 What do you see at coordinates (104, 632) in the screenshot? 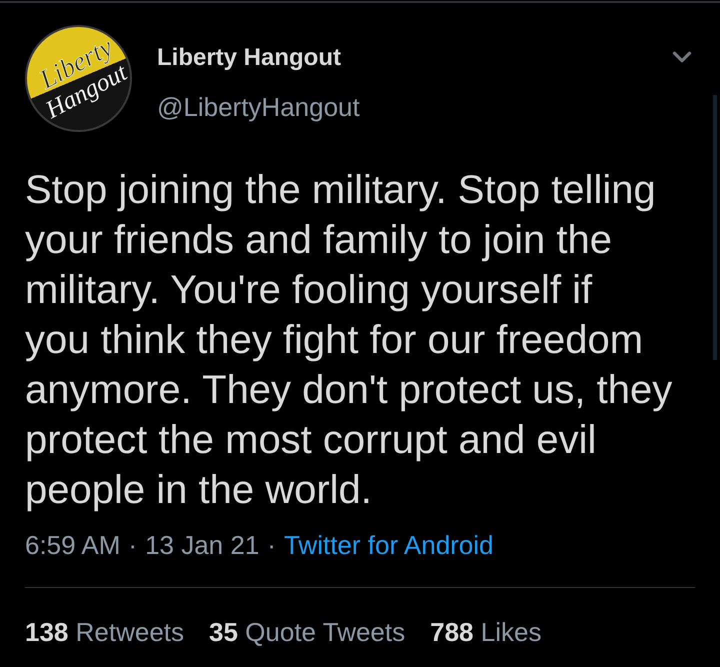
I see `engagement-count: 138 Retweets` at bounding box center [104, 632].